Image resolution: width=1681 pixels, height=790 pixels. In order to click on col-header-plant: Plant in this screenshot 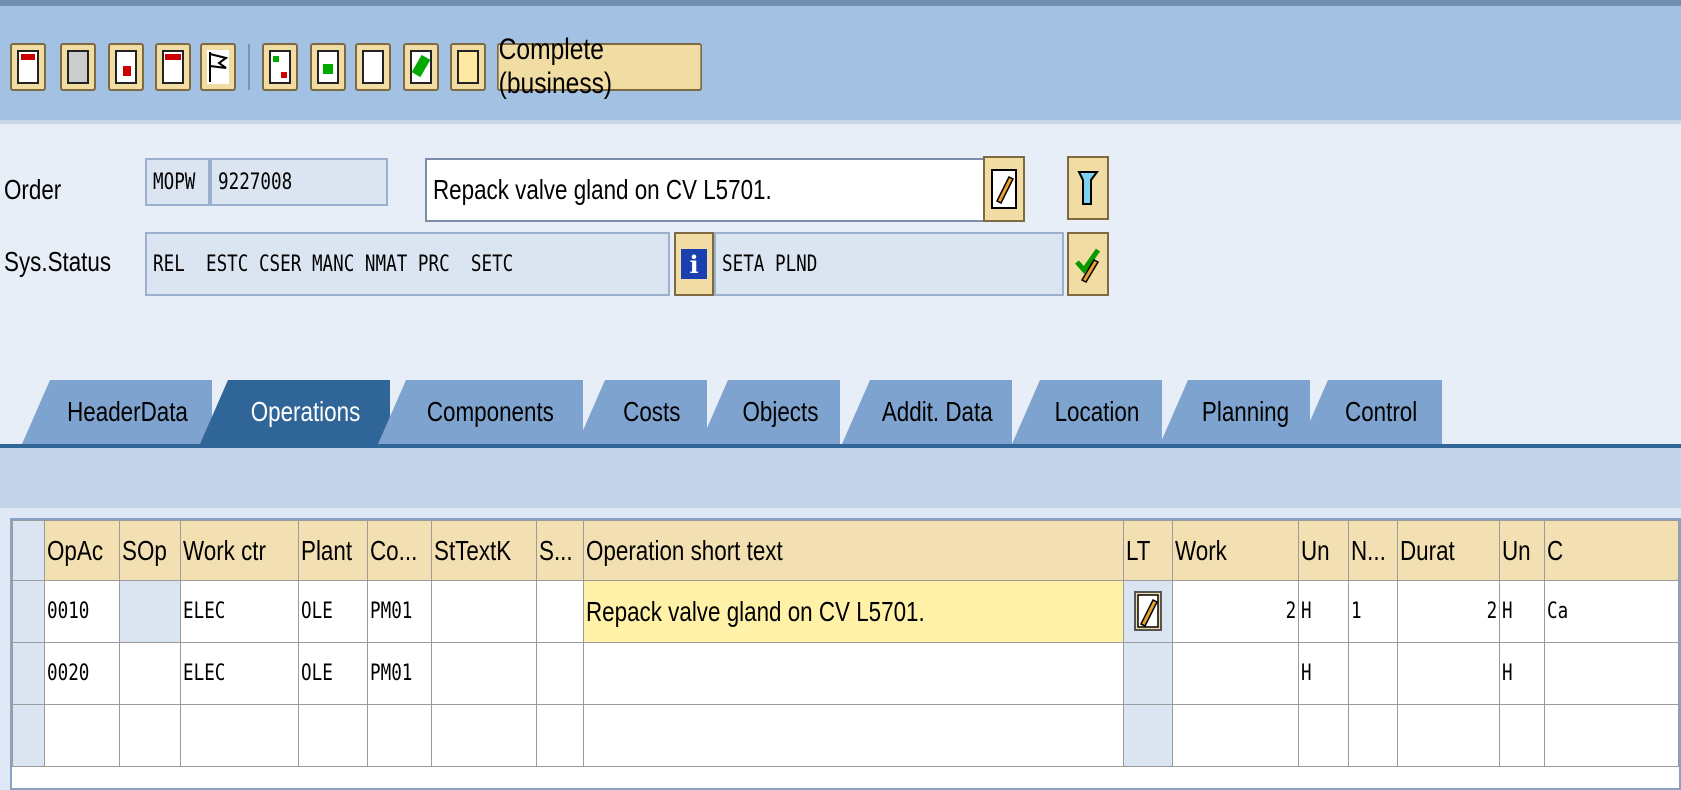, I will do `click(332, 550)`.